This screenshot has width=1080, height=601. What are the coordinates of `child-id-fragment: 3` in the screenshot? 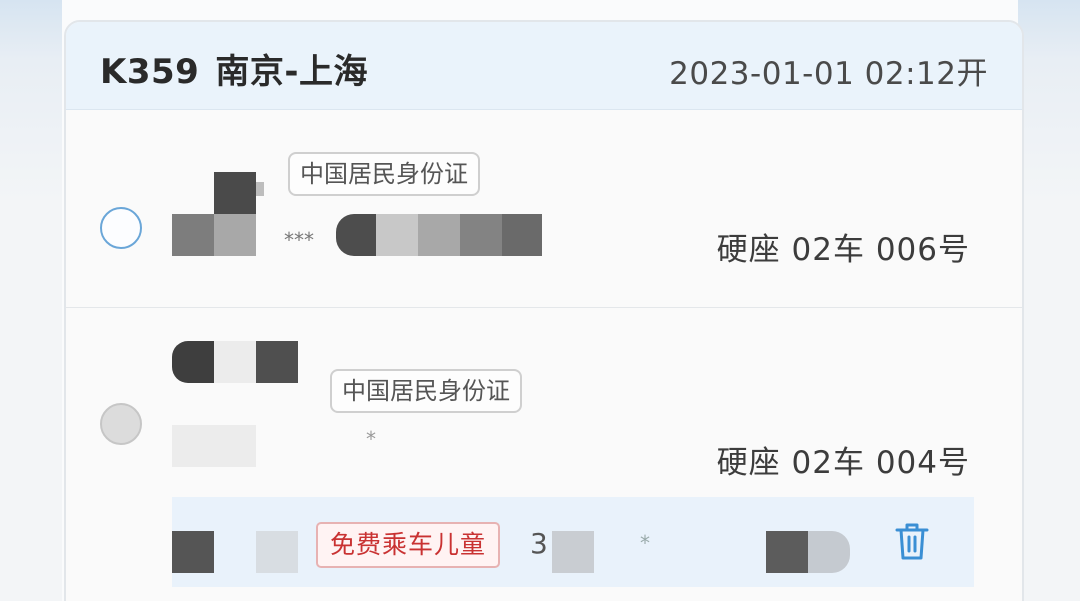 It's located at (539, 543).